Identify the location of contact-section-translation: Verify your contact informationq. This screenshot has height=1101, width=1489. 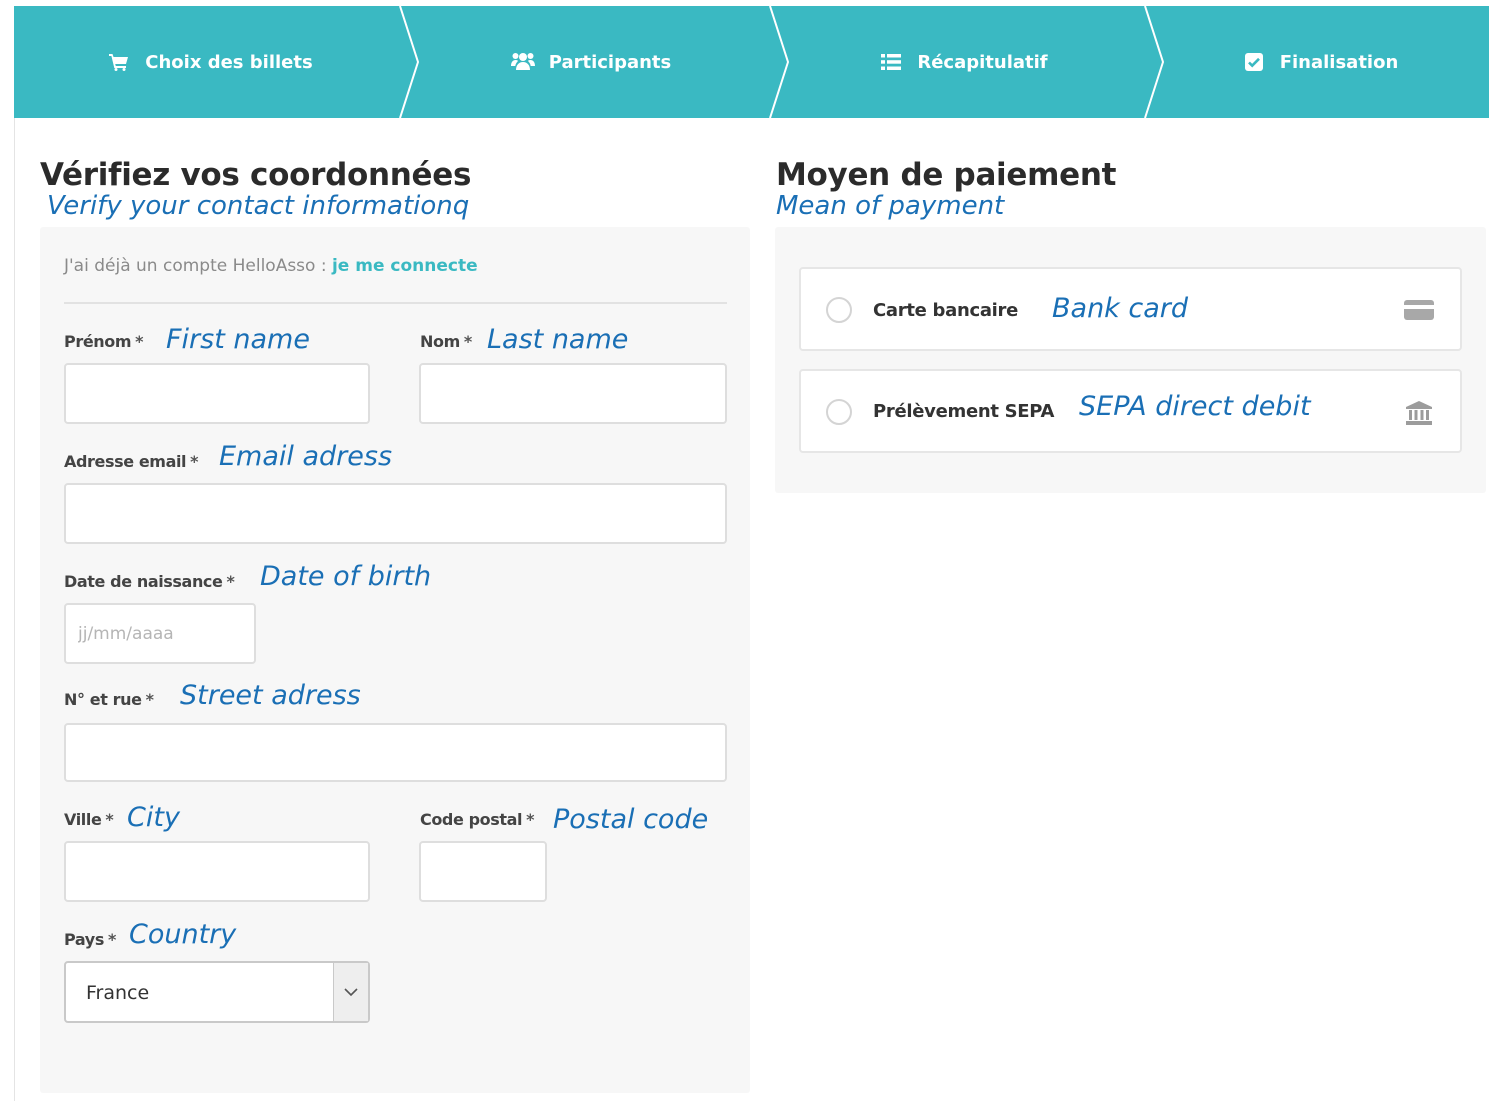
(258, 206).